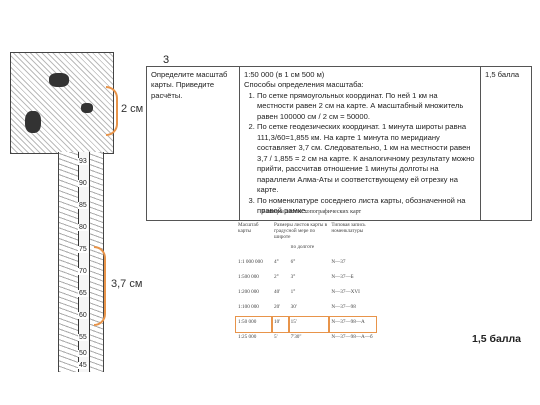 The height and width of the screenshot is (405, 540). Describe the element at coordinates (100, 286) in the screenshot. I see `scale-bracket-minute` at that location.